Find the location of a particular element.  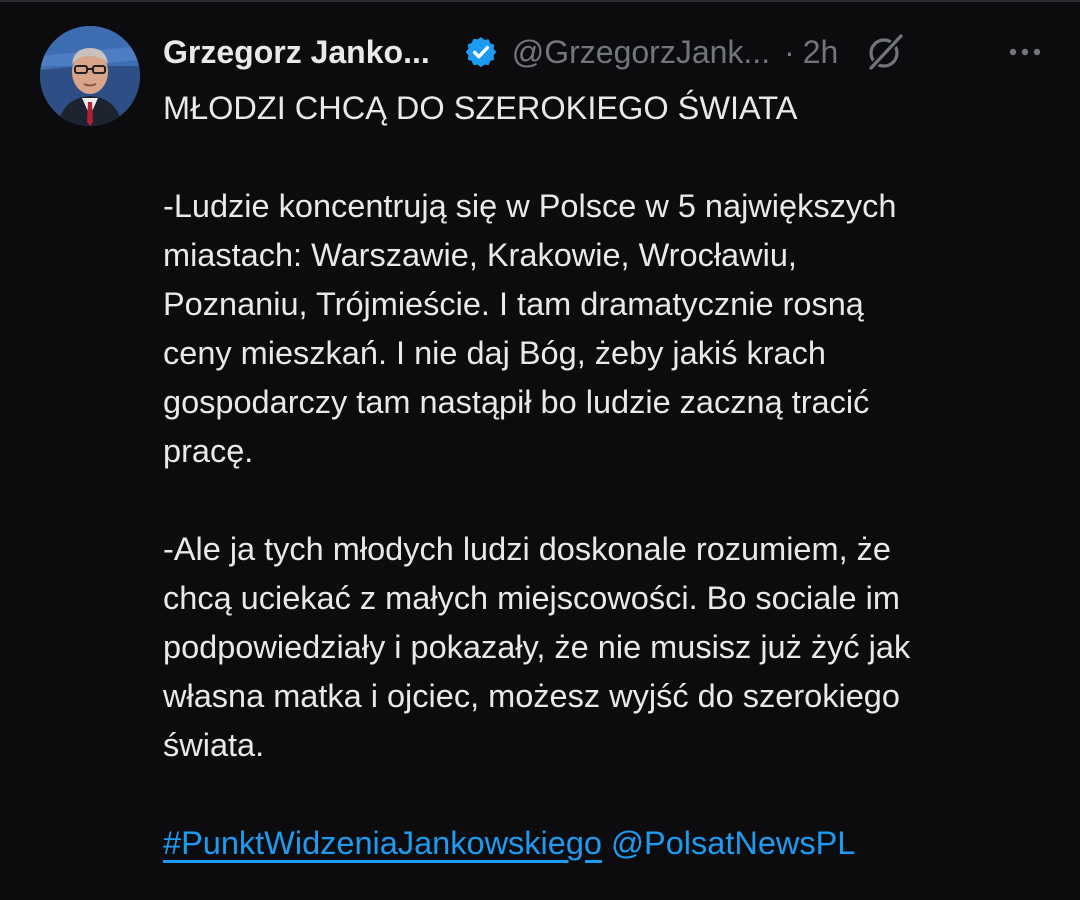

mention-link: @PolsatNewsPL is located at coordinates (733, 843).